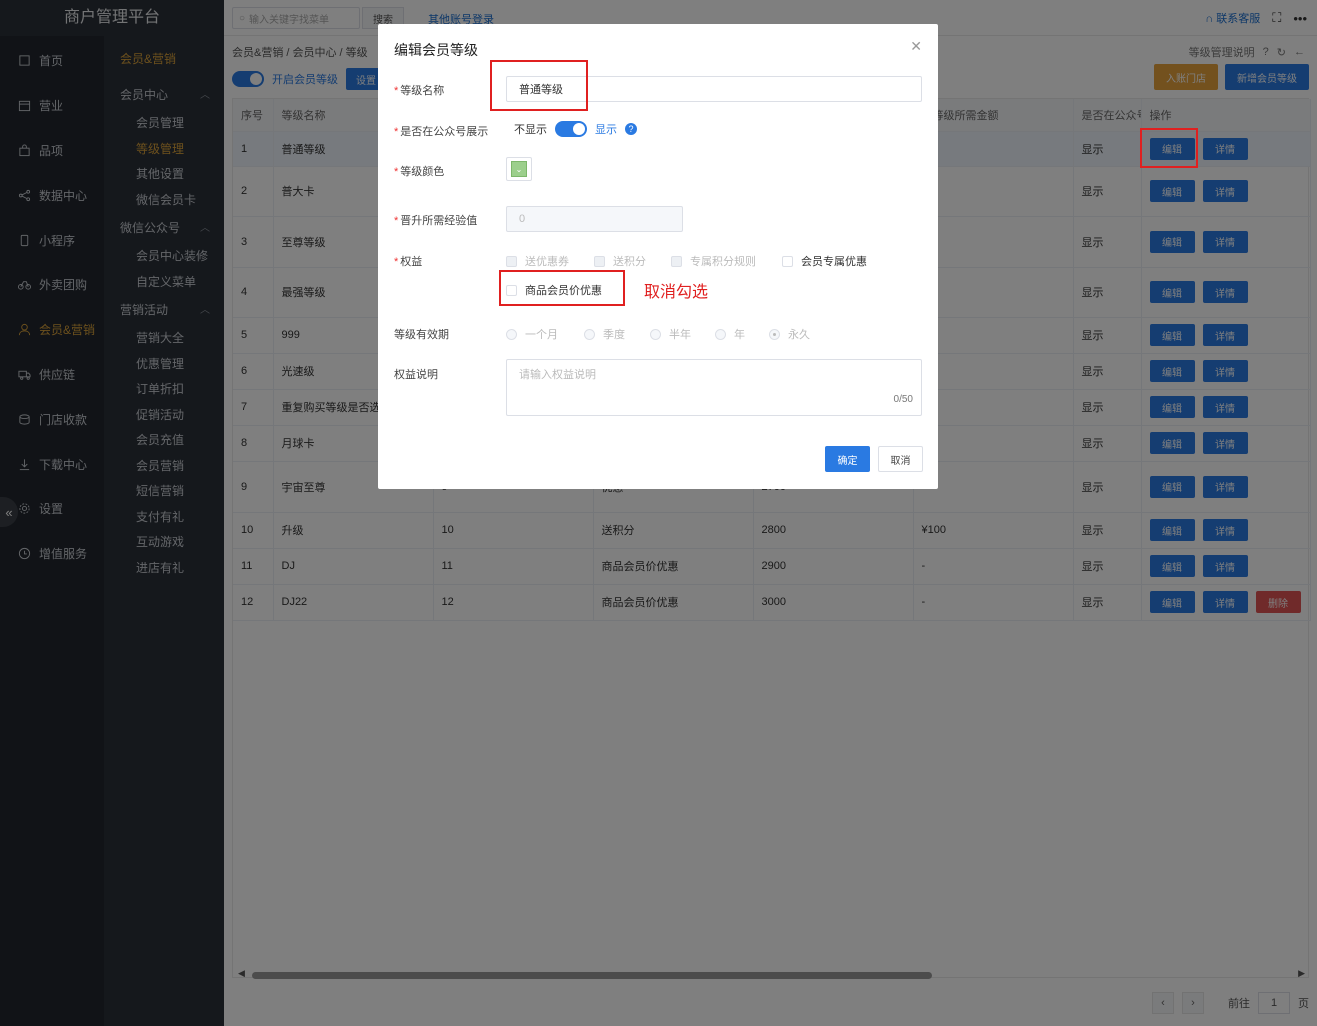 This screenshot has height=1026, width=1317. What do you see at coordinates (436, 50) in the screenshot?
I see `dialog-title: 编辑会员等级` at bounding box center [436, 50].